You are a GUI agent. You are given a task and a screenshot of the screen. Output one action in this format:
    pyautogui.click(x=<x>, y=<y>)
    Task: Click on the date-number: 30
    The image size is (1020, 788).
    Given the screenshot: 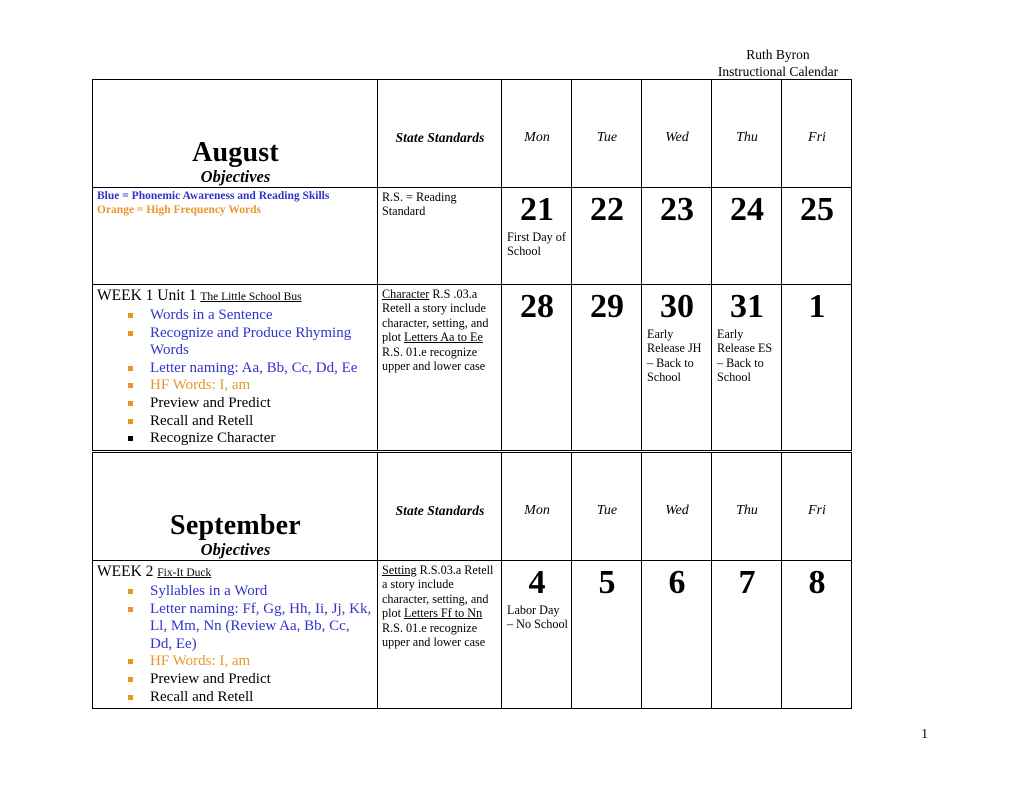 What is the action you would take?
    pyautogui.click(x=677, y=306)
    